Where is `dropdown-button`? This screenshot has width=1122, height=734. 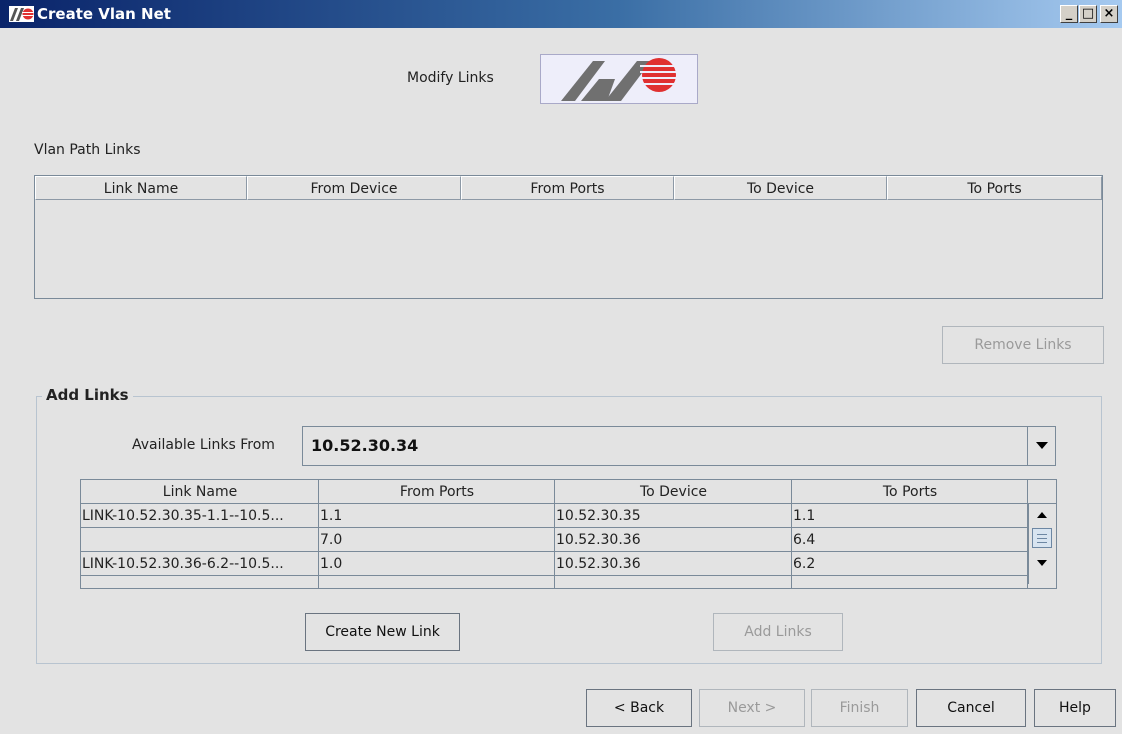
dropdown-button is located at coordinates (1041, 446).